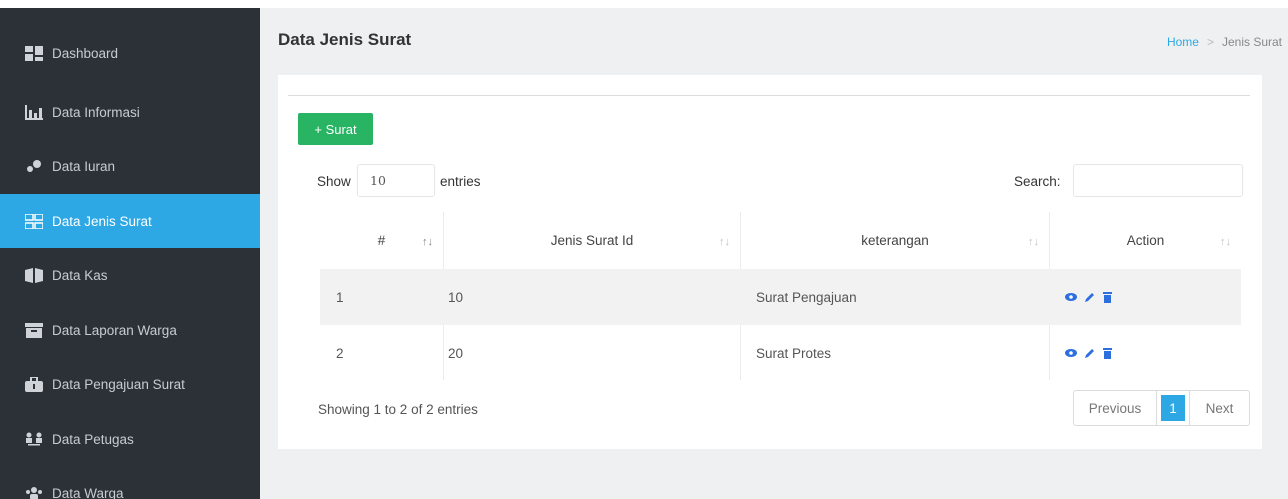 The width and height of the screenshot is (1288, 499). I want to click on search-input, so click(1158, 180).